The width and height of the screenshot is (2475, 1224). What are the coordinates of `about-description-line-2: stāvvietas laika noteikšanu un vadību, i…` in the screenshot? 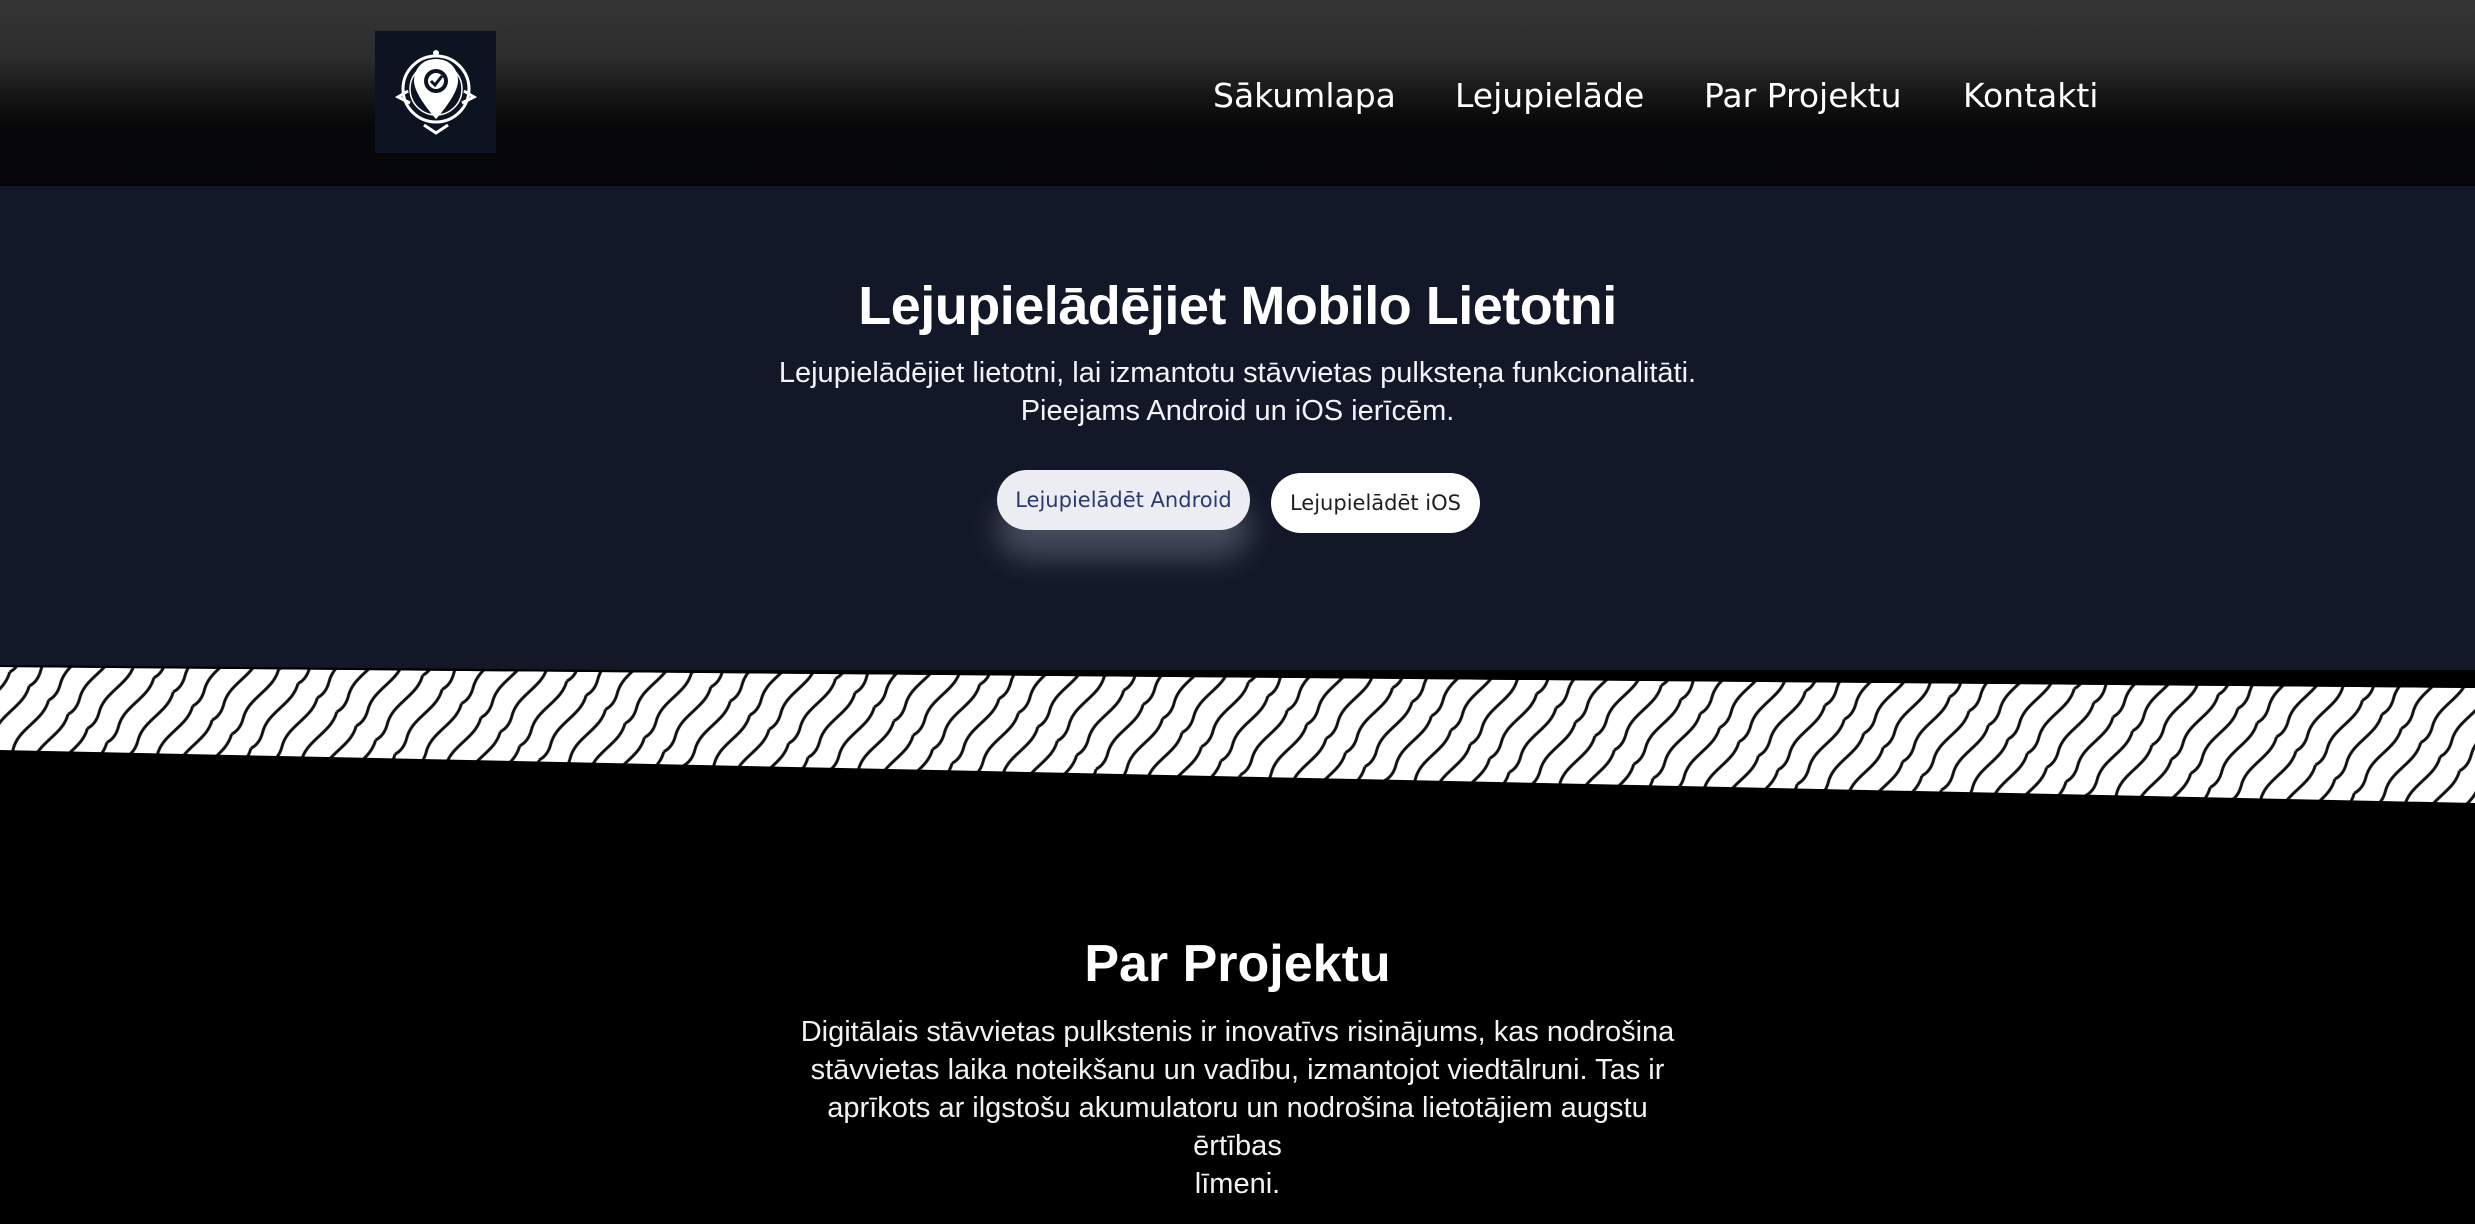 It's located at (1237, 1070).